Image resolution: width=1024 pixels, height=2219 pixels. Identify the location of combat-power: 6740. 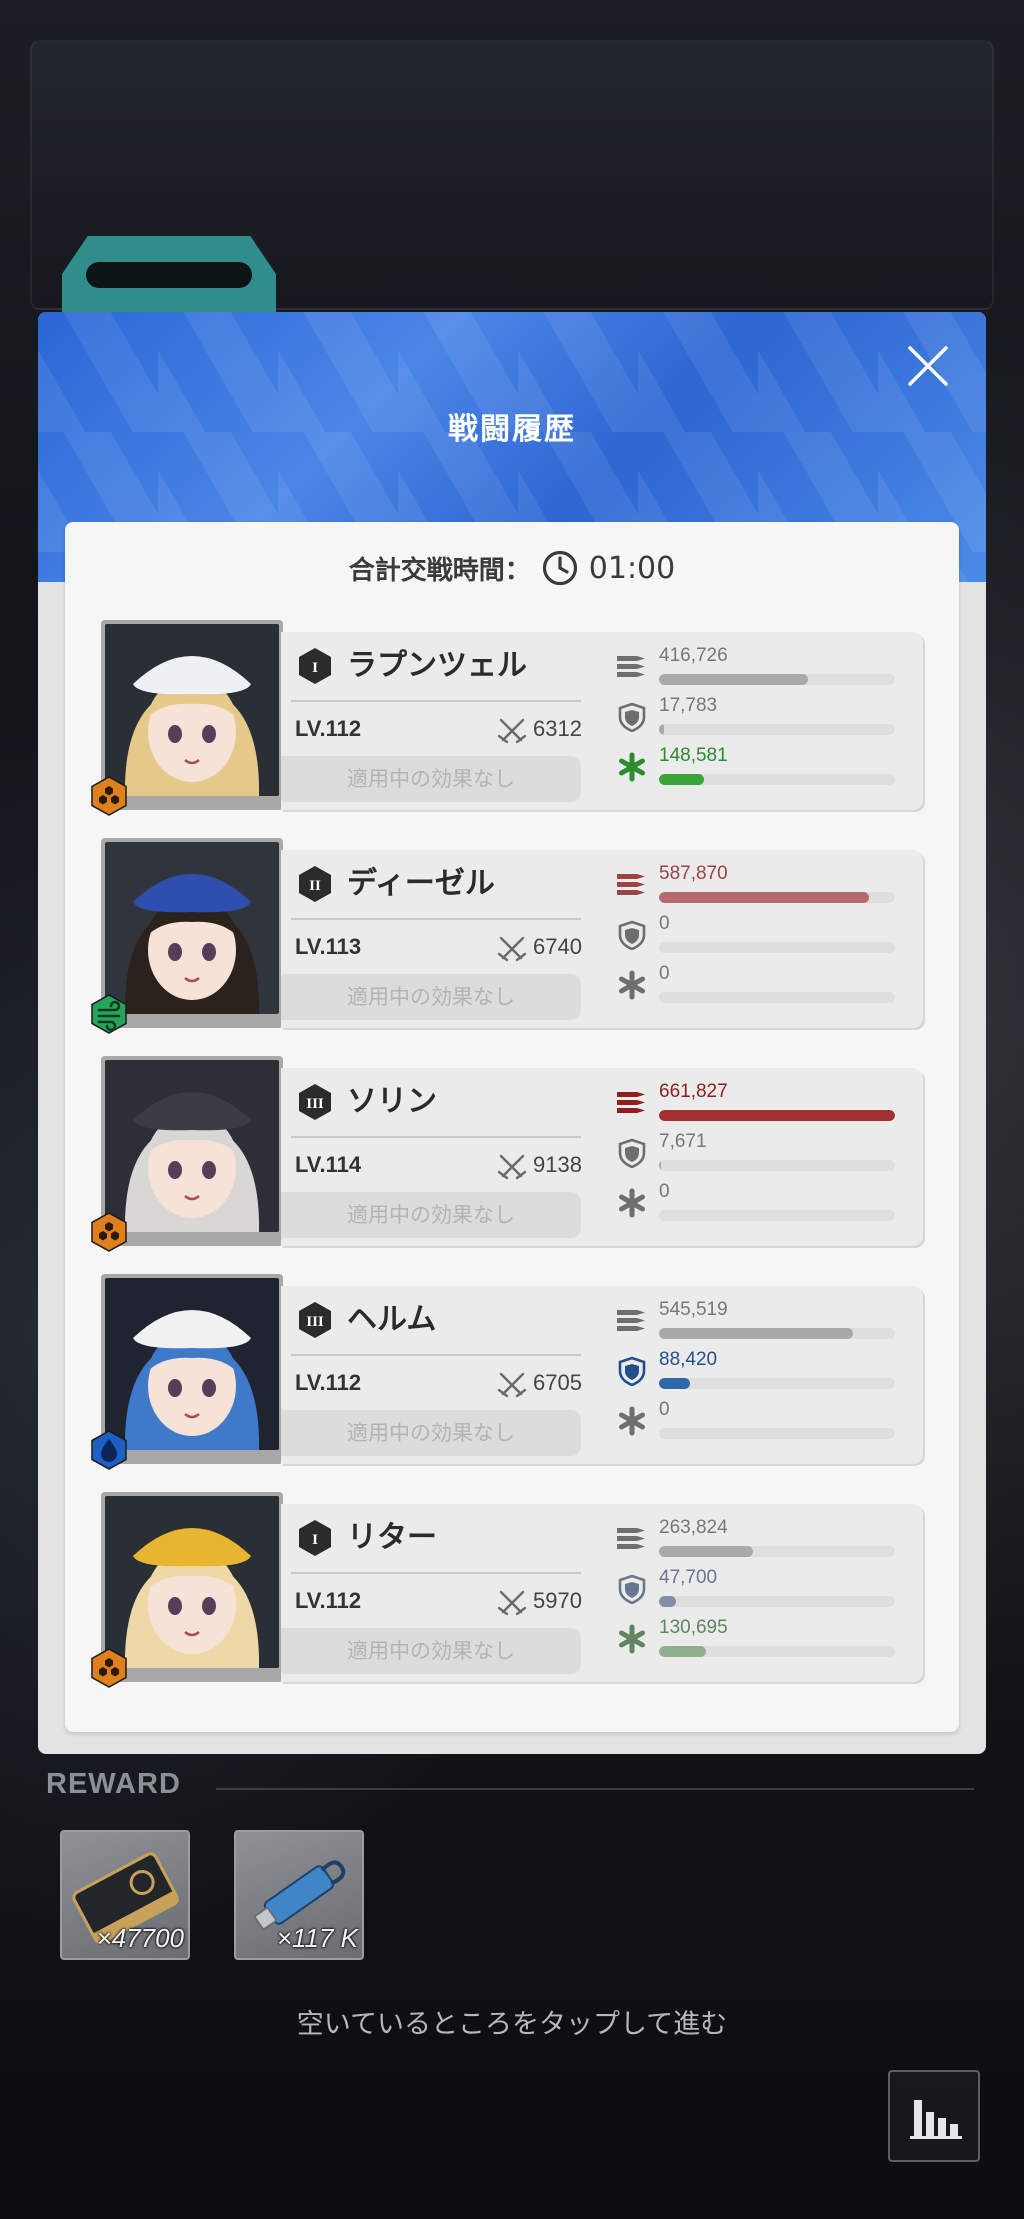
(557, 946).